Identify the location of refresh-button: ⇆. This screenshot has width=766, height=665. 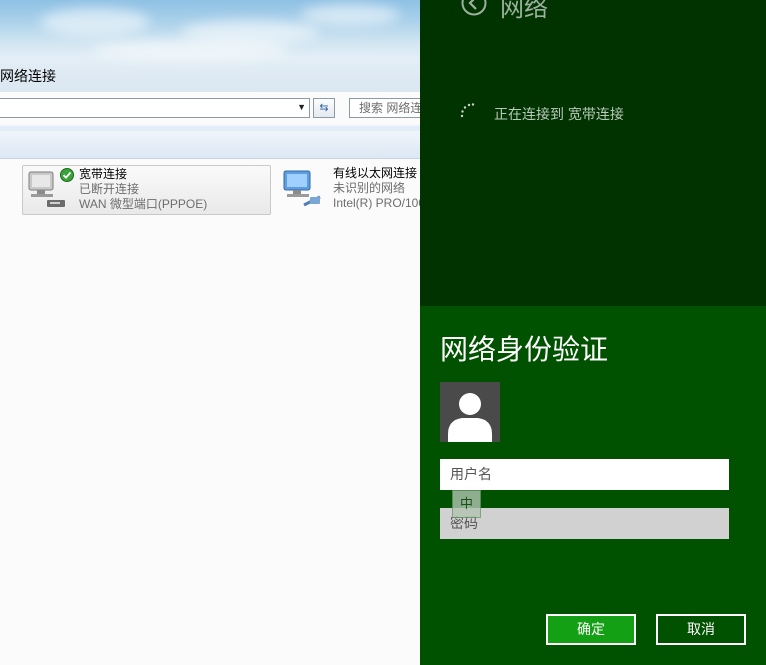
(324, 108).